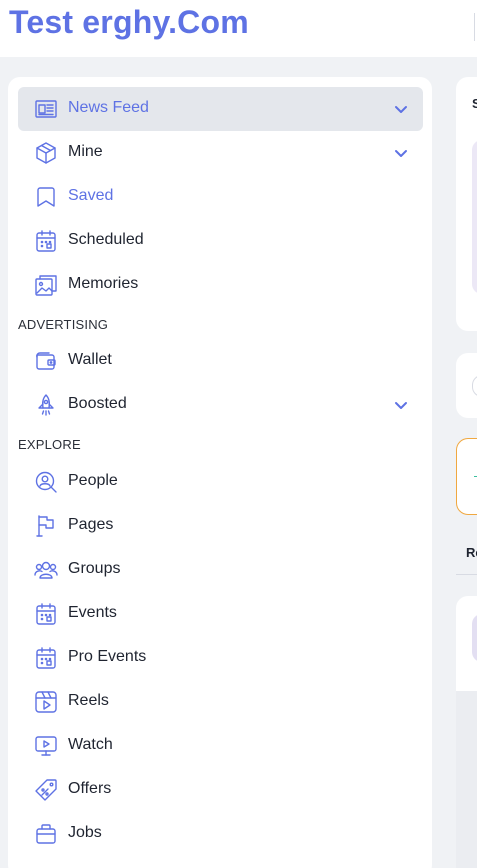  Describe the element at coordinates (220, 361) in the screenshot. I see `sidebar-item-wallet: Wallet` at that location.